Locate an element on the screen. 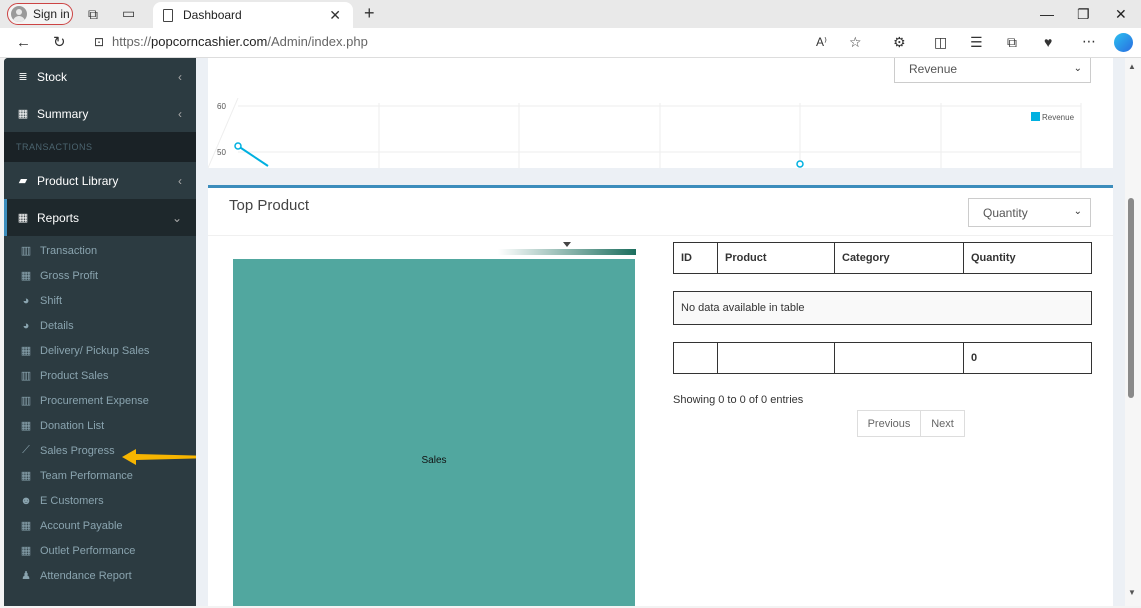 This screenshot has height=608, width=1141. split-screen-icon: ◫ is located at coordinates (940, 42).